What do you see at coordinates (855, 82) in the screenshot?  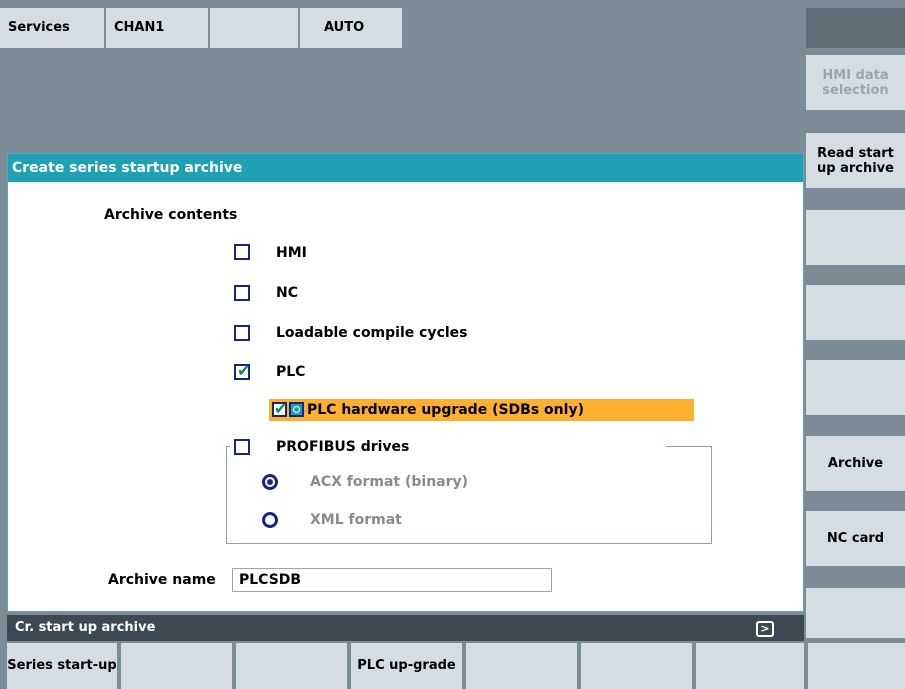 I see `hmi-data-selection-softkey: HMI data selection` at bounding box center [855, 82].